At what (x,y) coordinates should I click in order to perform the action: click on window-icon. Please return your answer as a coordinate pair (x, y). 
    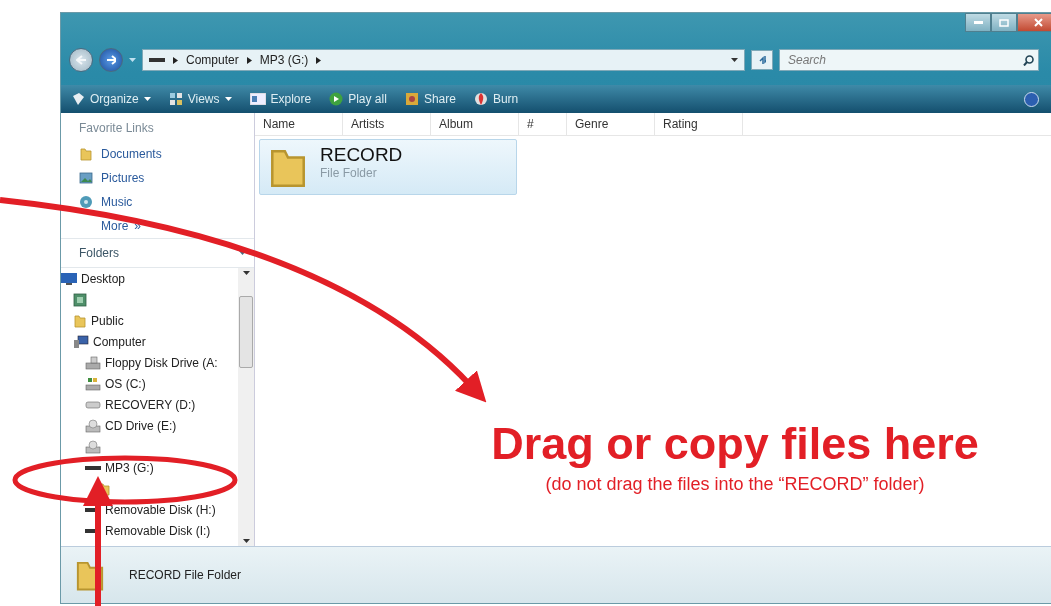
    Looking at the image, I should click on (257, 99).